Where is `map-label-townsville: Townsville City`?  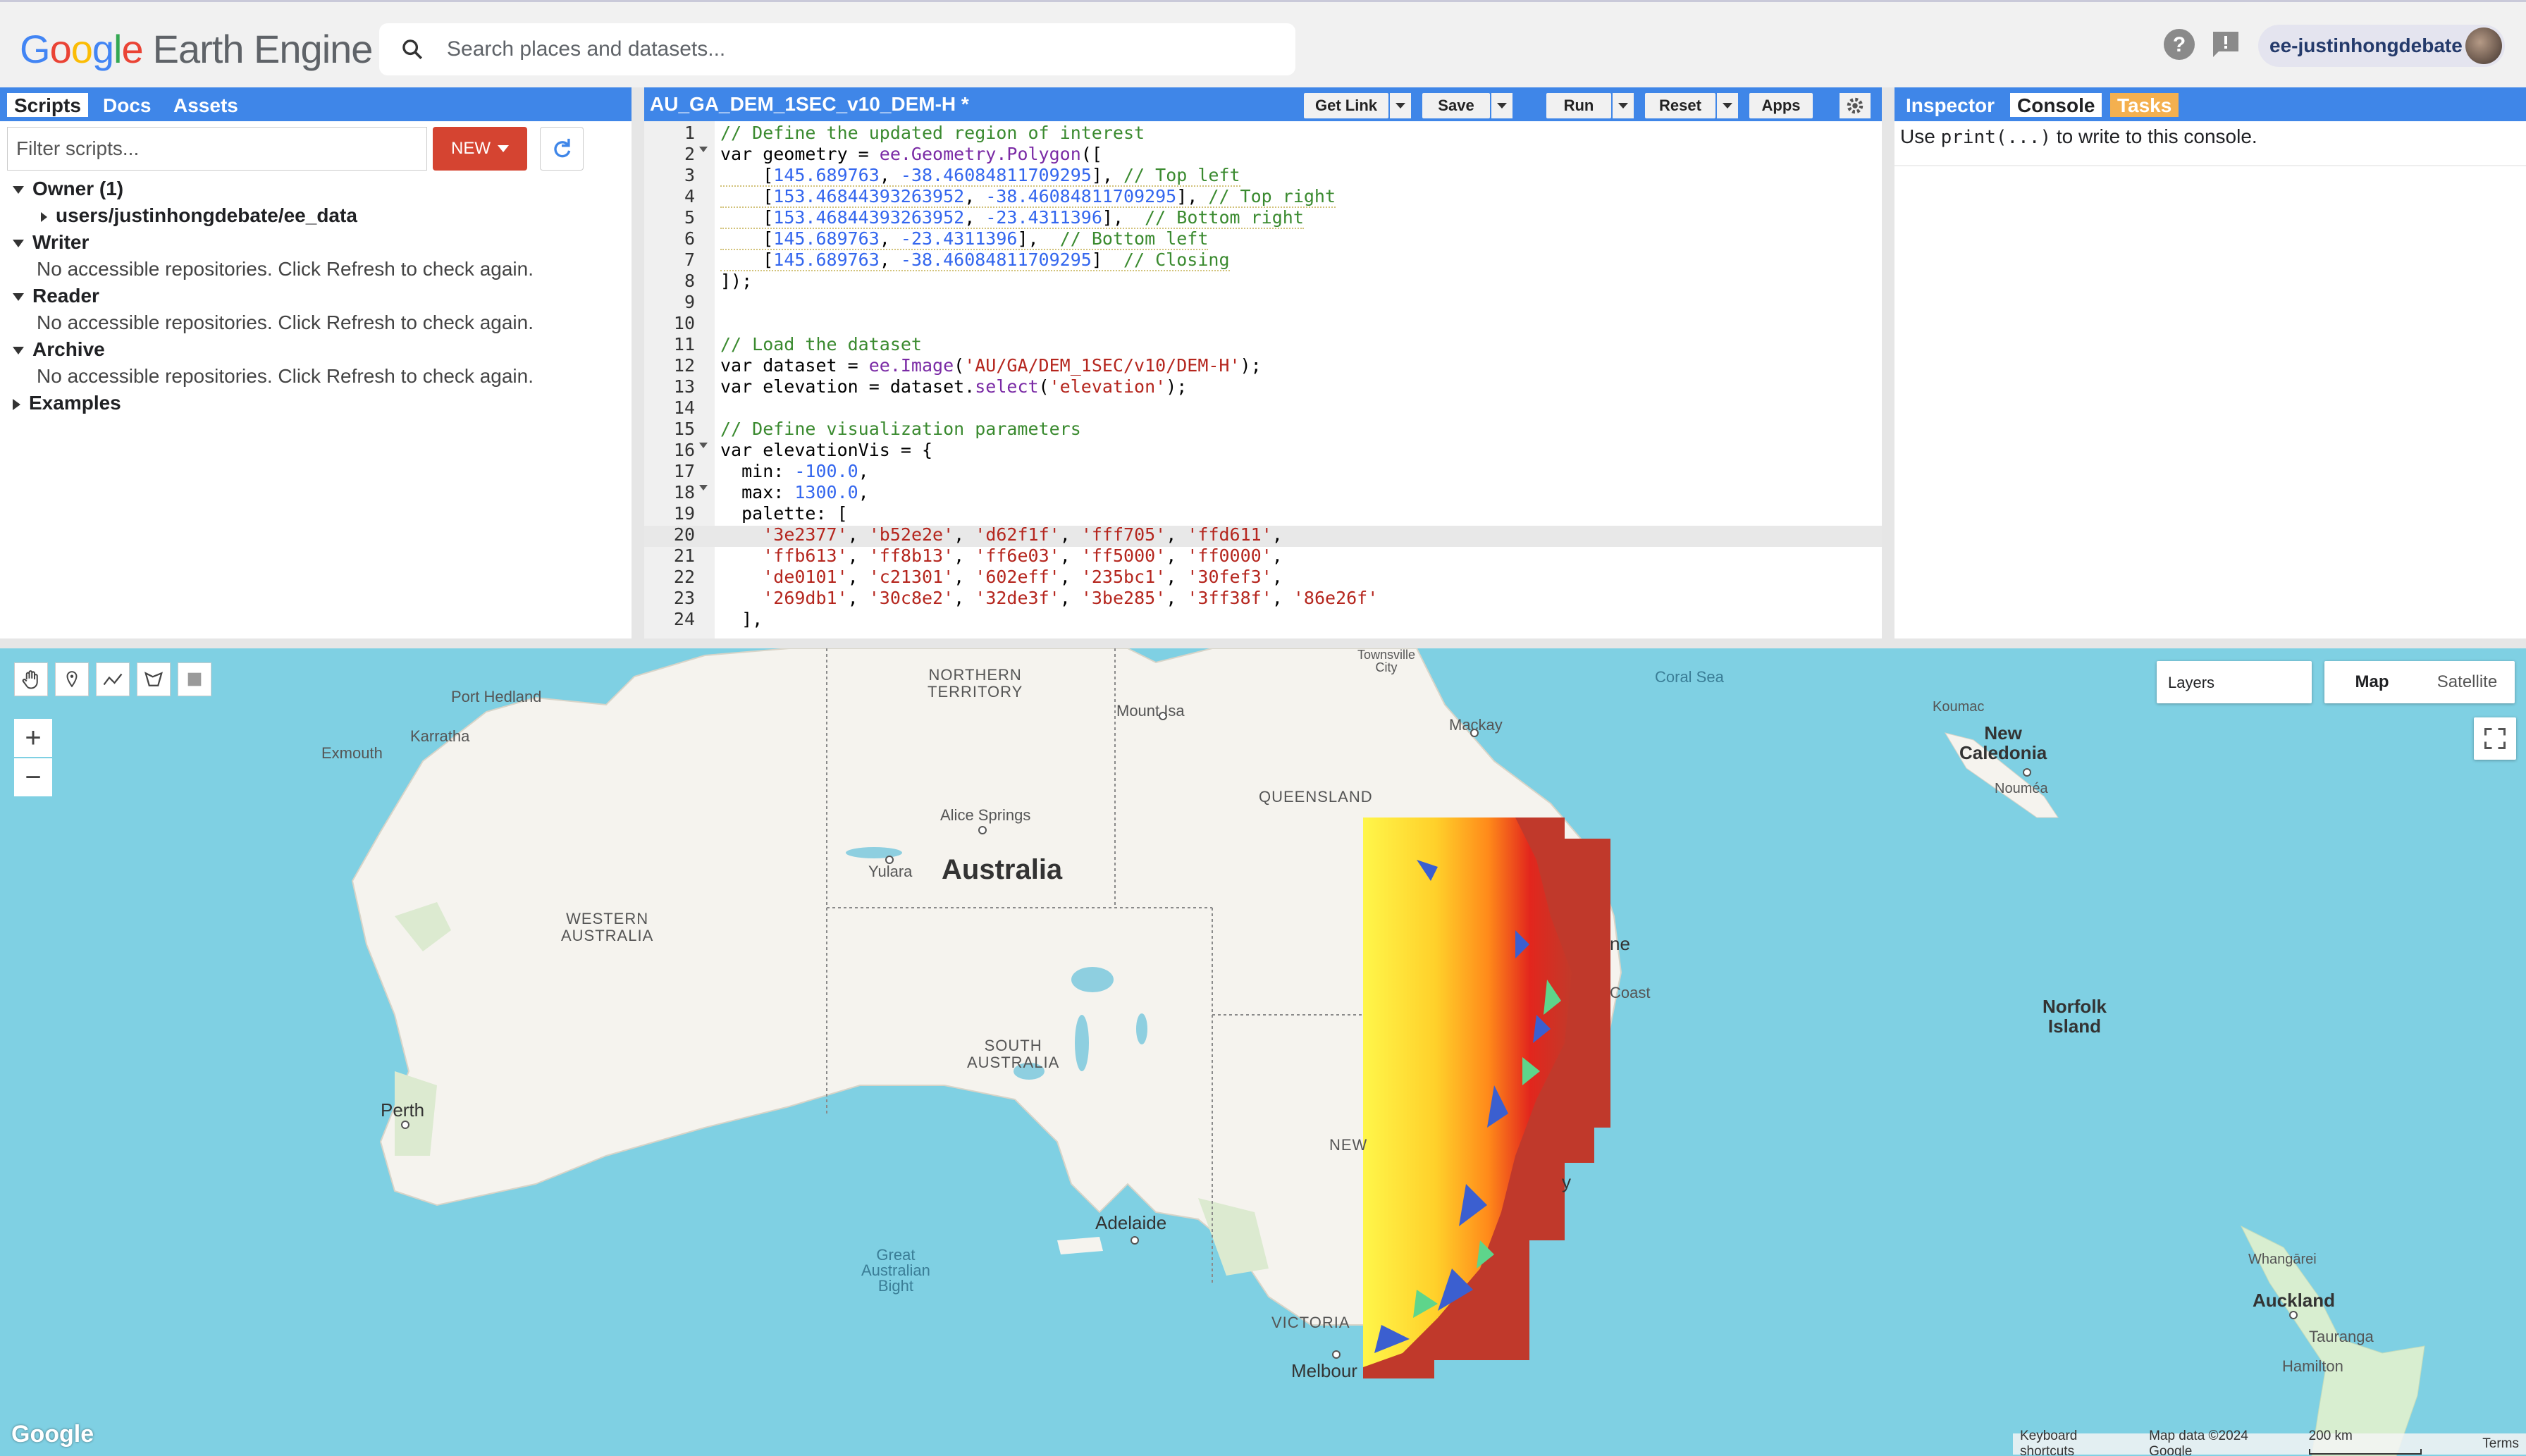 map-label-townsville: Townsville City is located at coordinates (1386, 661).